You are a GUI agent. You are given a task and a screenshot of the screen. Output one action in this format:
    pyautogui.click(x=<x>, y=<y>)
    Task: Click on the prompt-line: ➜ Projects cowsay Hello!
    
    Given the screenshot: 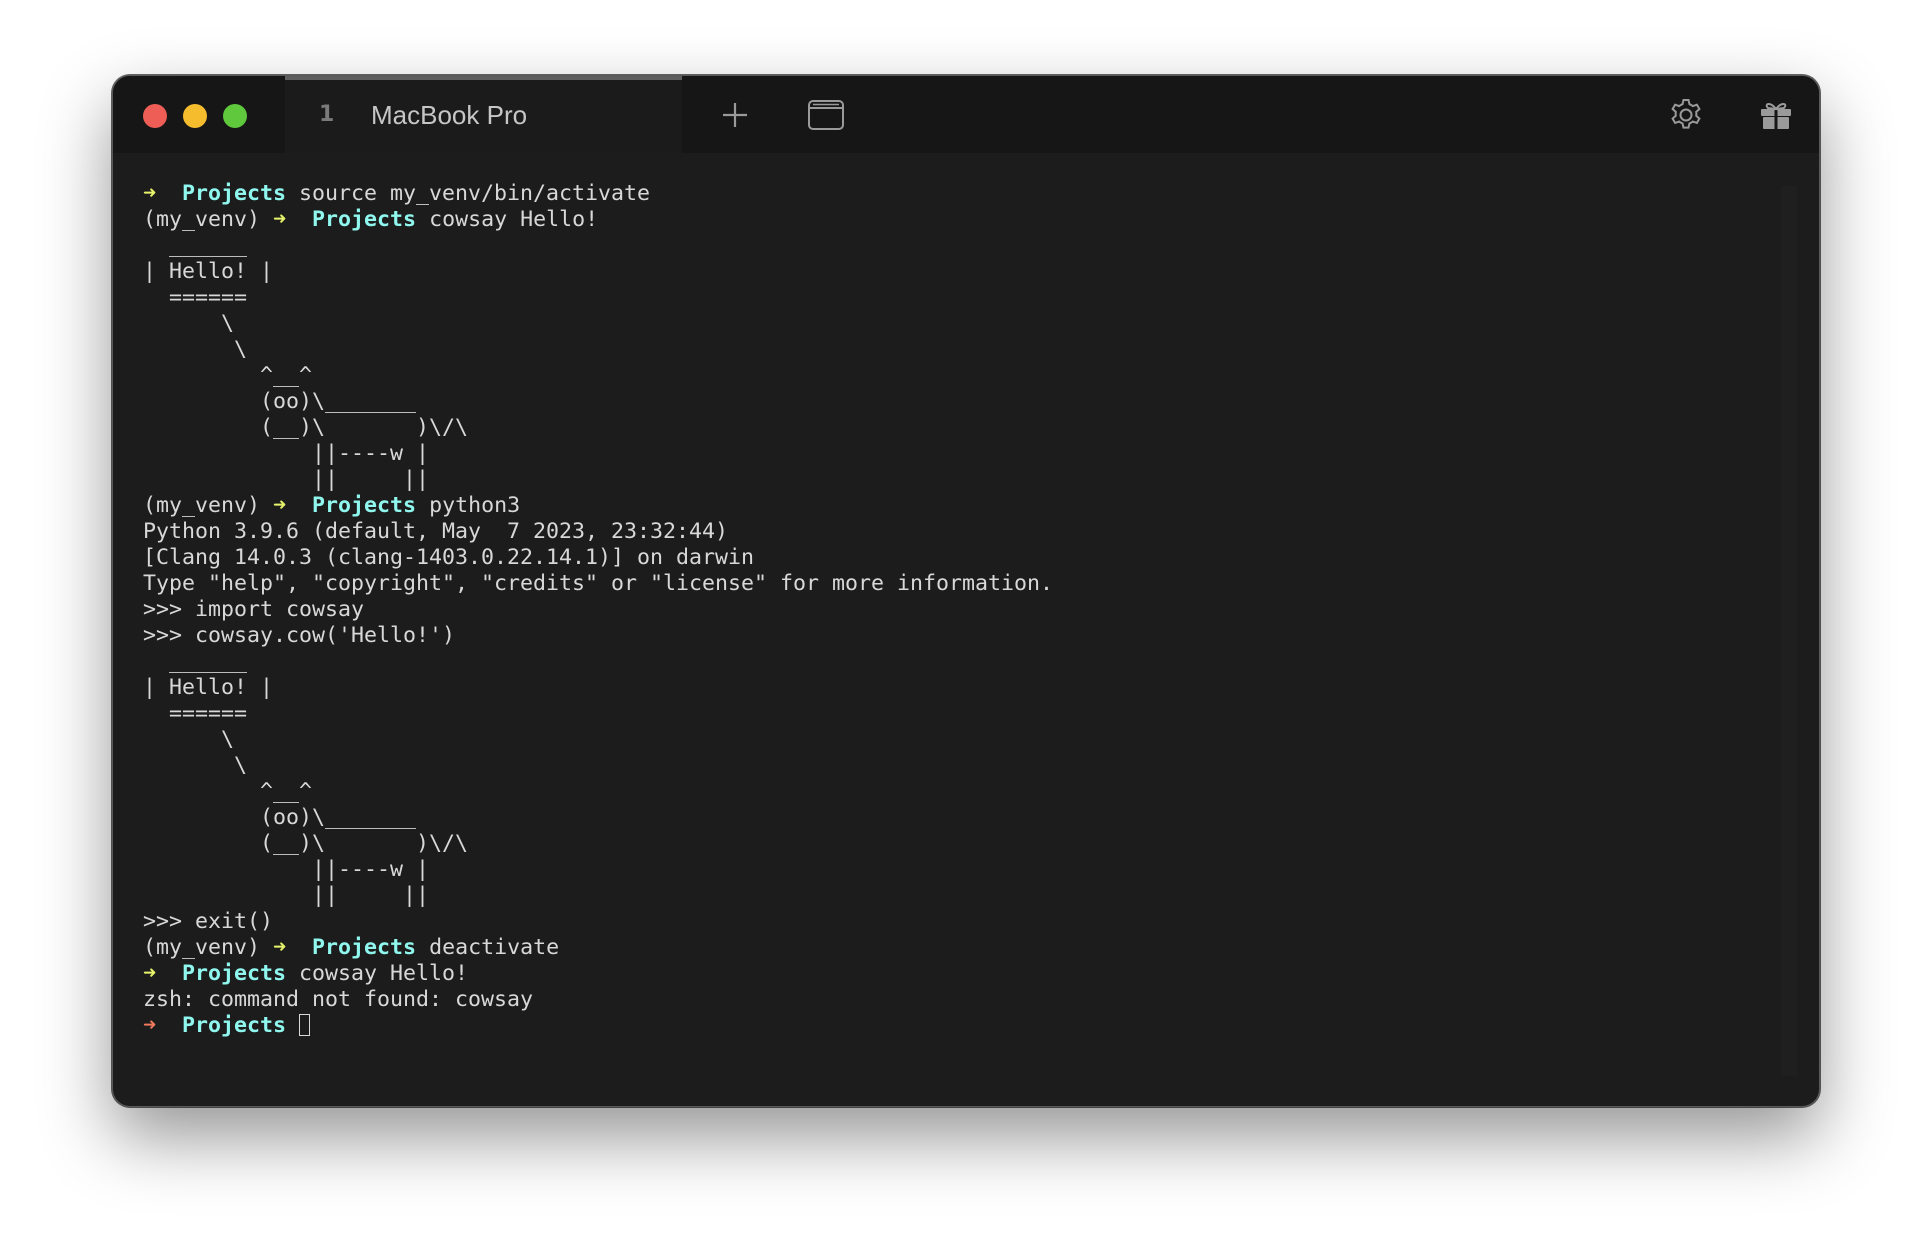 What is the action you would take?
    pyautogui.click(x=598, y=974)
    